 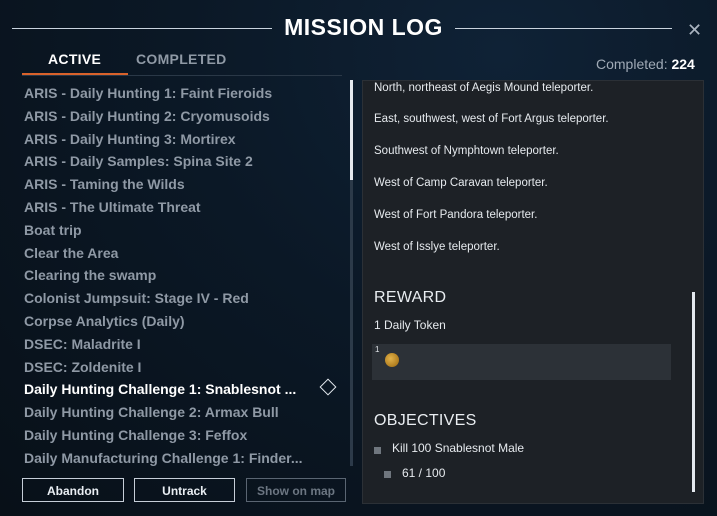 I want to click on completed-label: Completed:, so click(x=632, y=64).